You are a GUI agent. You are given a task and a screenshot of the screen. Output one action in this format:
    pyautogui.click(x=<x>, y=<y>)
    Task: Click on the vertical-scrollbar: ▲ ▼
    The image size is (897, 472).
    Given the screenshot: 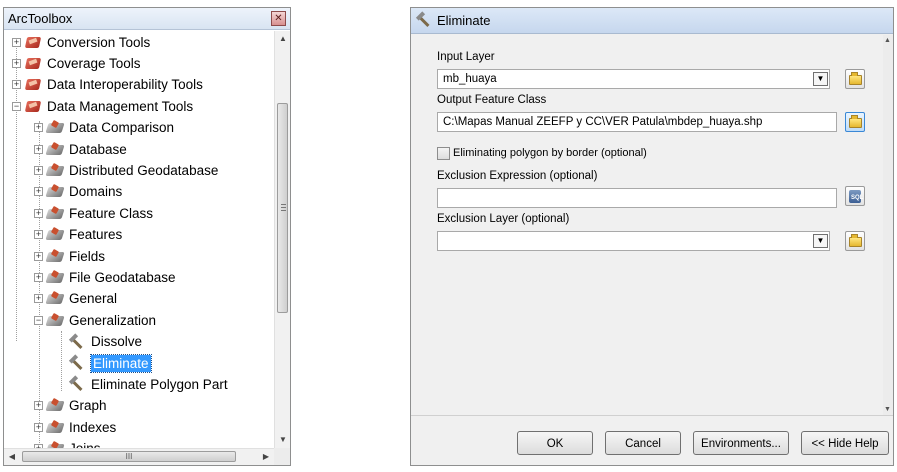 What is the action you would take?
    pyautogui.click(x=282, y=239)
    